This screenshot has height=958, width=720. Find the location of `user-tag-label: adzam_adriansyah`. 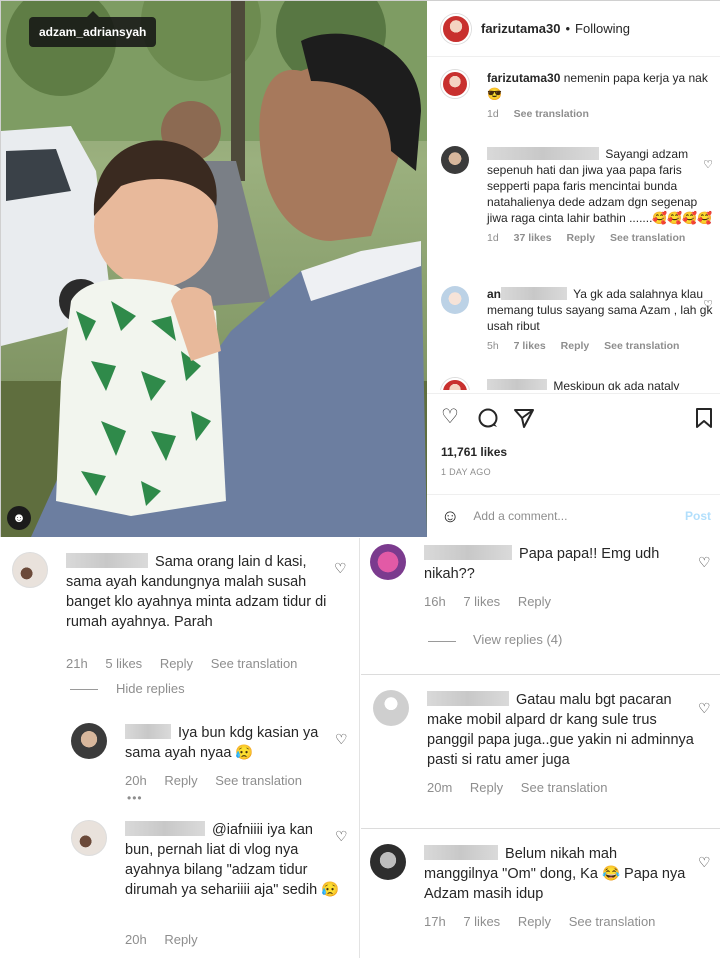

user-tag-label: adzam_adriansyah is located at coordinates (93, 29).